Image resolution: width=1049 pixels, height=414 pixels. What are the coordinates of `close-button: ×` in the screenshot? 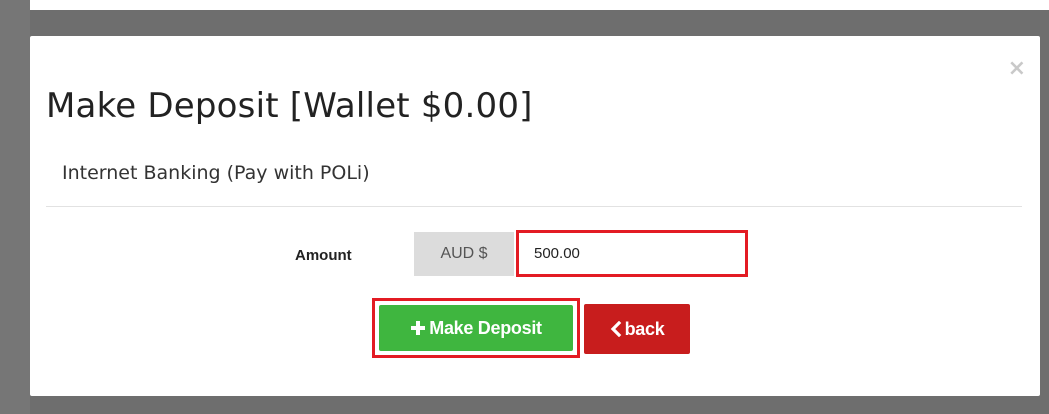 It's located at (1017, 69).